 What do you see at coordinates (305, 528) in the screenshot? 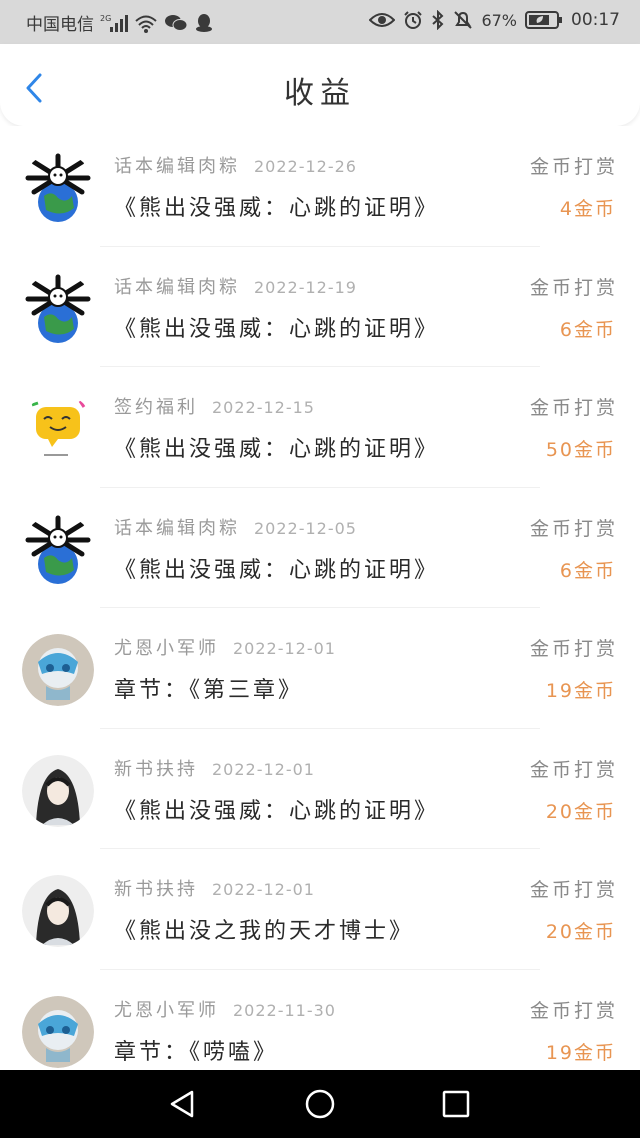
I see `record-date: 2022-12-05` at bounding box center [305, 528].